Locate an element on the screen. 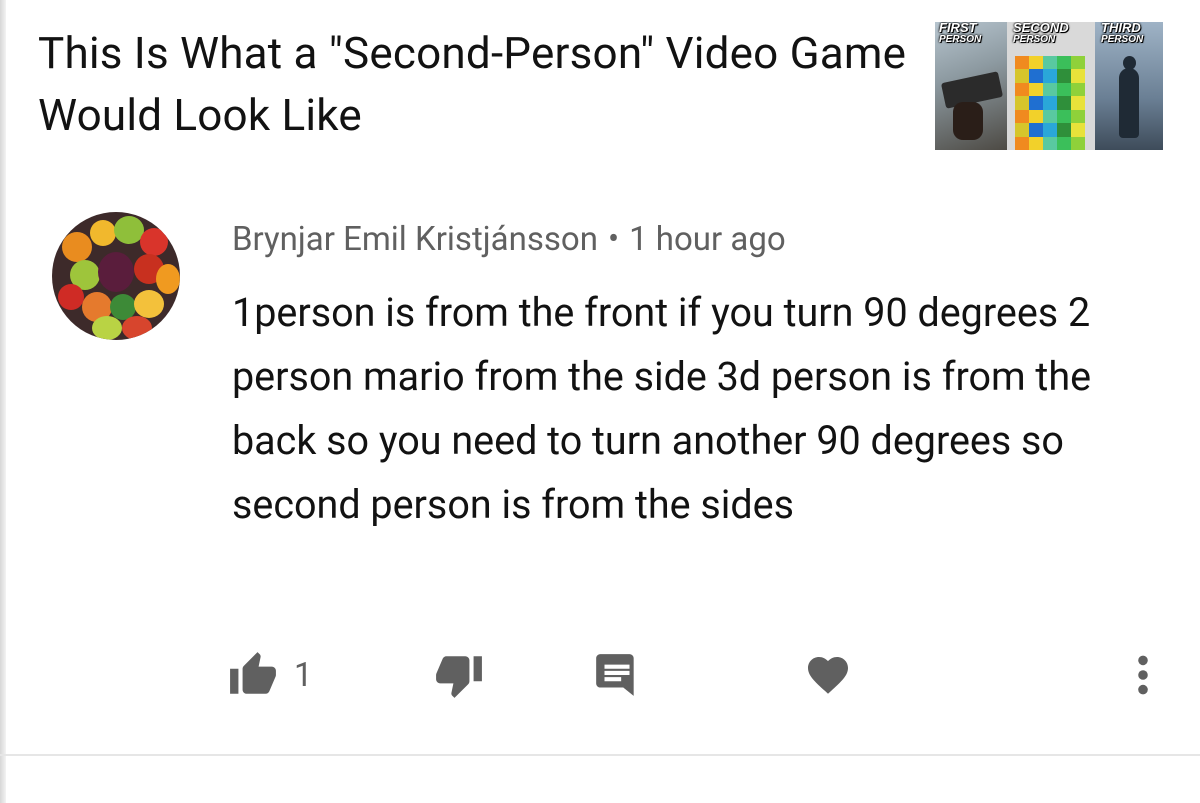  heart-icon is located at coordinates (828, 675).